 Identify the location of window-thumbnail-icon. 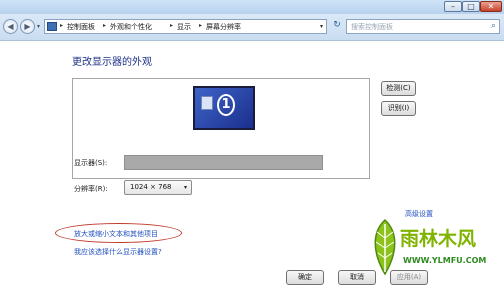
(207, 103).